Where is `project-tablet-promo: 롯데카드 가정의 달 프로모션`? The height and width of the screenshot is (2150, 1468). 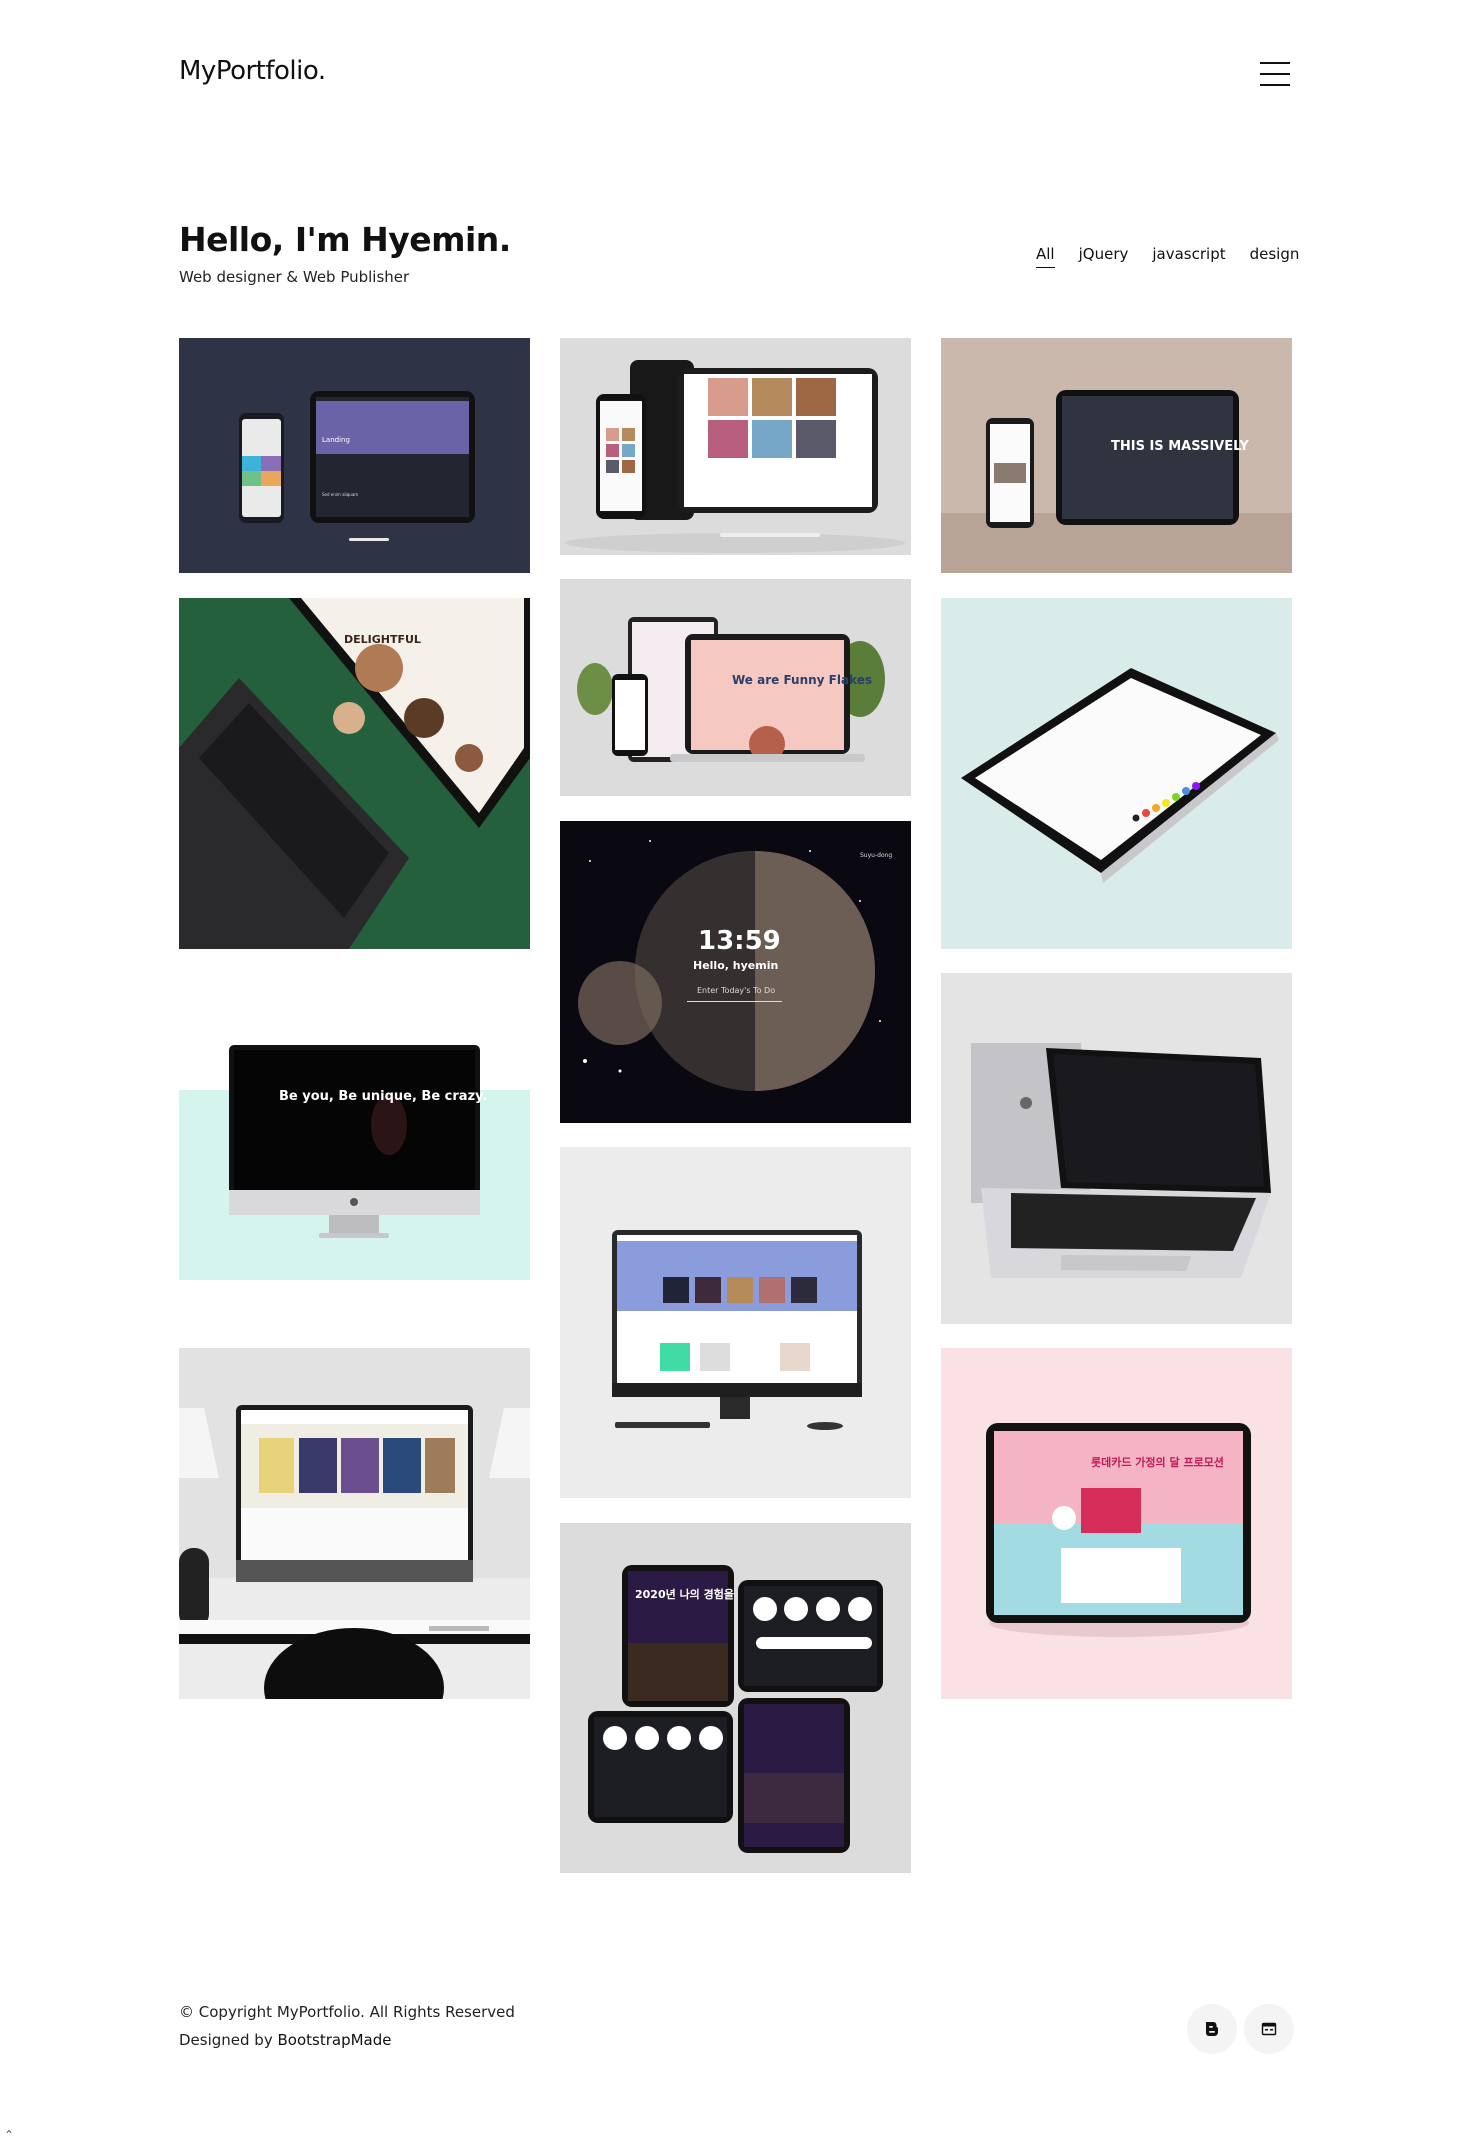 project-tablet-promo: 롯데카드 가정의 달 프로모션 is located at coordinates (1116, 1523).